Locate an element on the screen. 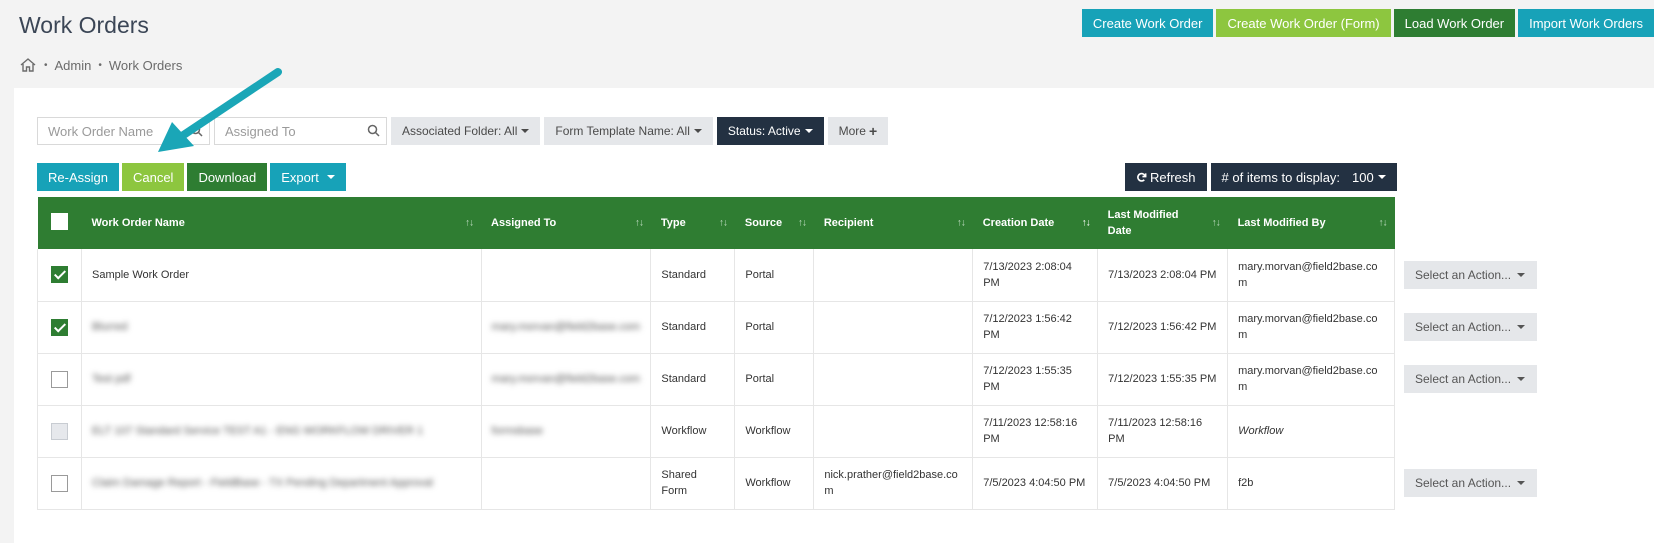 The width and height of the screenshot is (1654, 543). header-label: Recipient is located at coordinates (848, 223).